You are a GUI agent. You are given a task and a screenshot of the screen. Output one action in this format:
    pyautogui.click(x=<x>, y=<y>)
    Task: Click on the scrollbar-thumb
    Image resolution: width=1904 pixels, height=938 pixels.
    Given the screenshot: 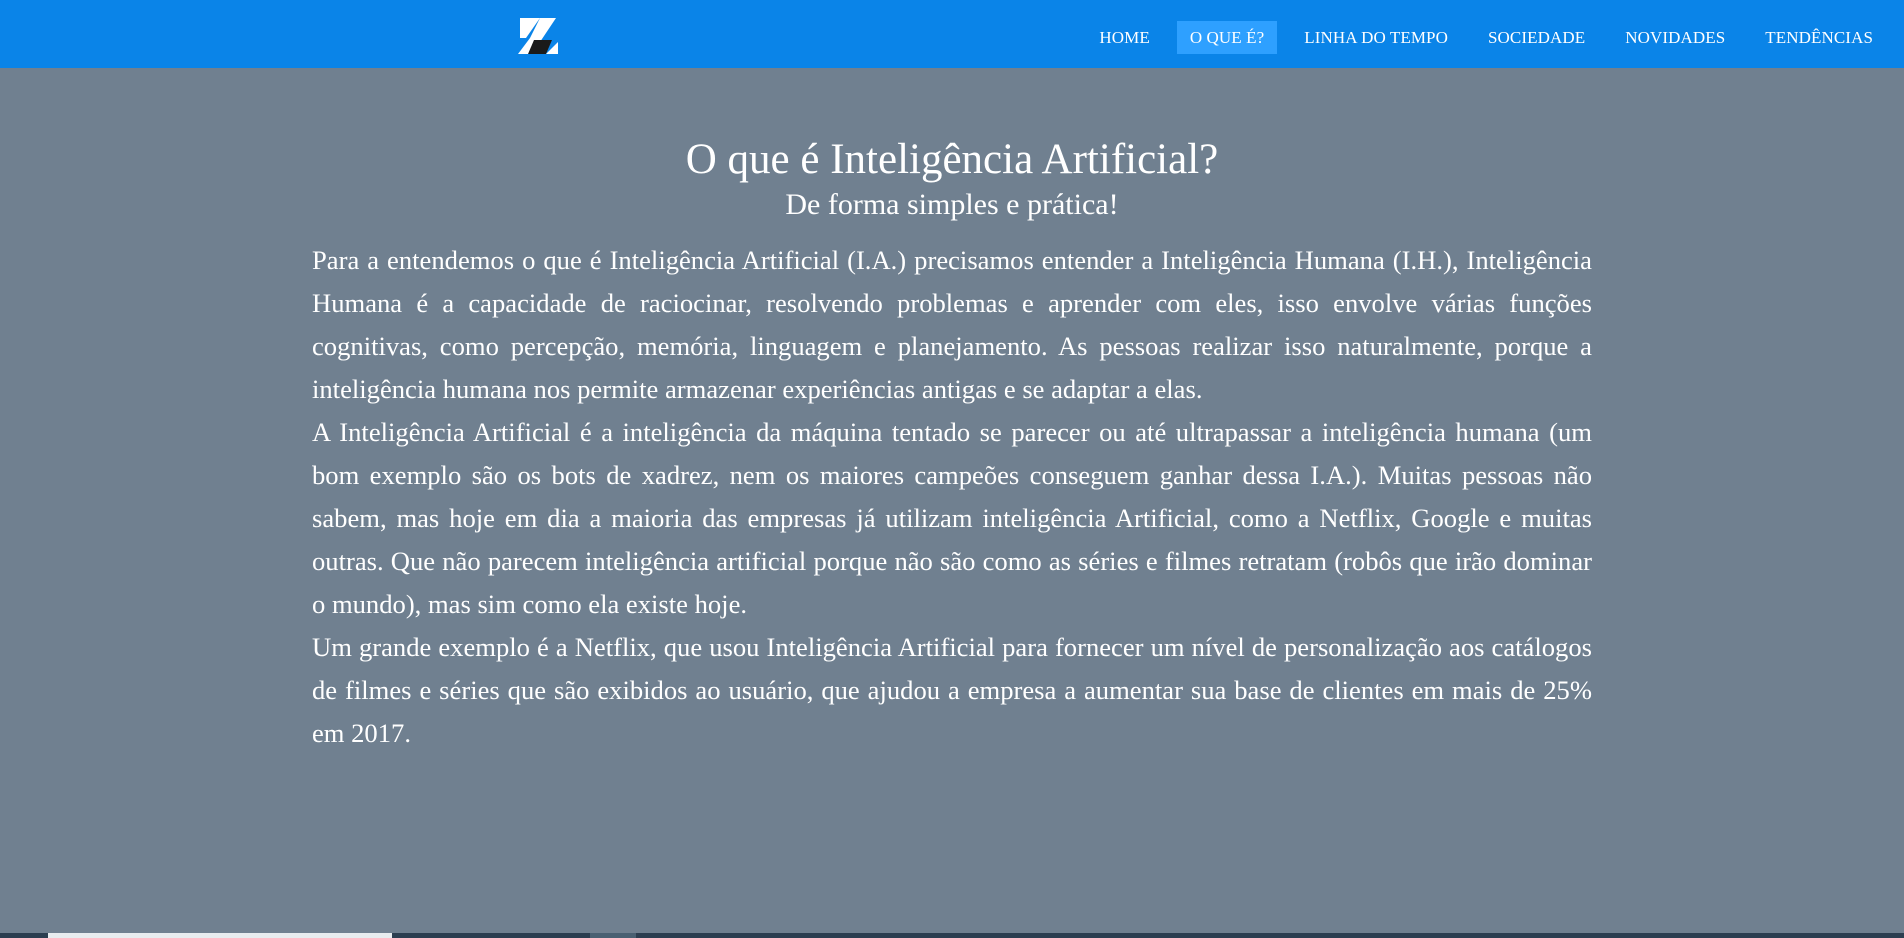 What is the action you would take?
    pyautogui.click(x=220, y=935)
    